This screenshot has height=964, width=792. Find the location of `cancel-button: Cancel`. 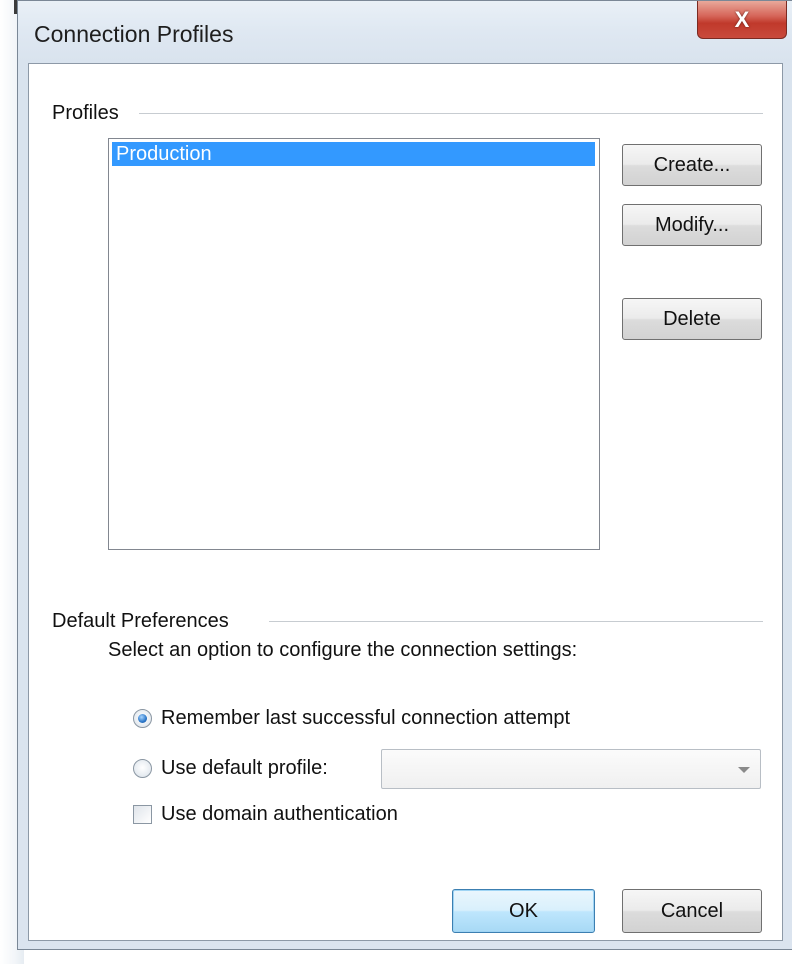

cancel-button: Cancel is located at coordinates (692, 911).